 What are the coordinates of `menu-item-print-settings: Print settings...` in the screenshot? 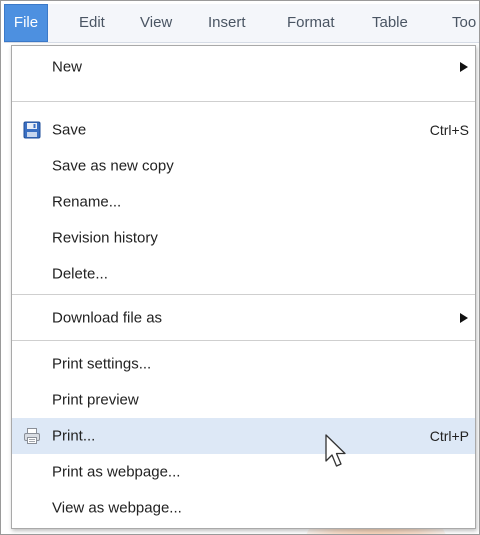 It's located at (243, 364).